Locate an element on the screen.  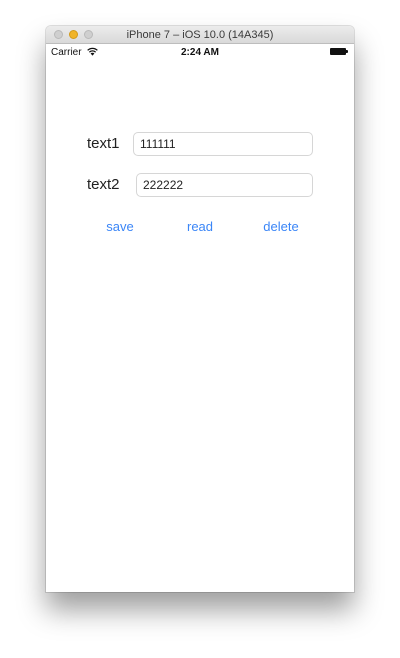
battery-fill is located at coordinates (338, 51).